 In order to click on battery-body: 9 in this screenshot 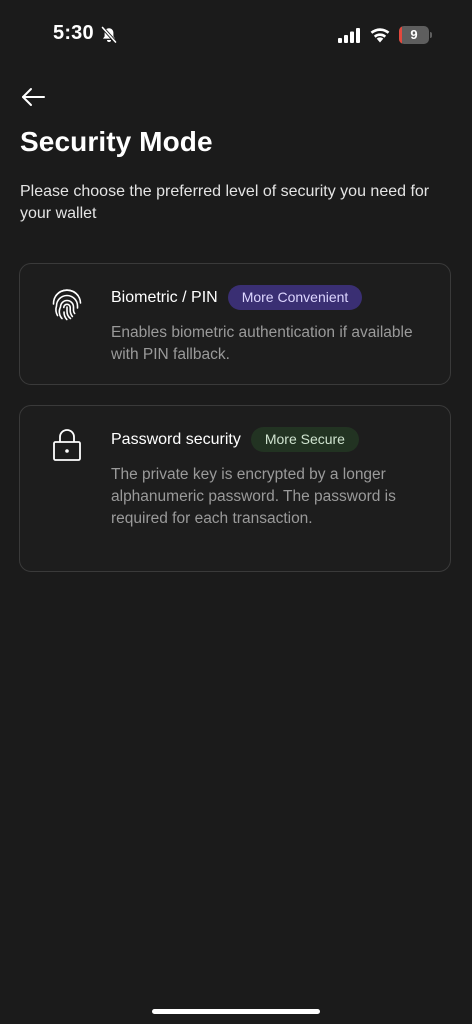, I will do `click(414, 35)`.